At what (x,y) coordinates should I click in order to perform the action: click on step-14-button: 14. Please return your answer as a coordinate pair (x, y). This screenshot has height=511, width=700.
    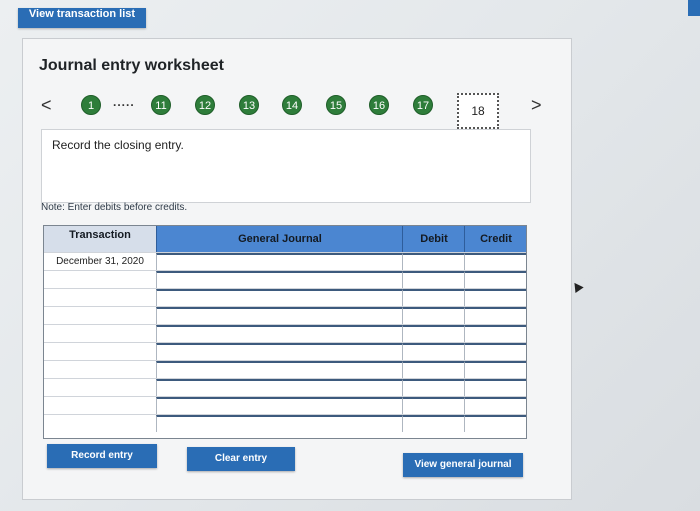
    Looking at the image, I should click on (292, 105).